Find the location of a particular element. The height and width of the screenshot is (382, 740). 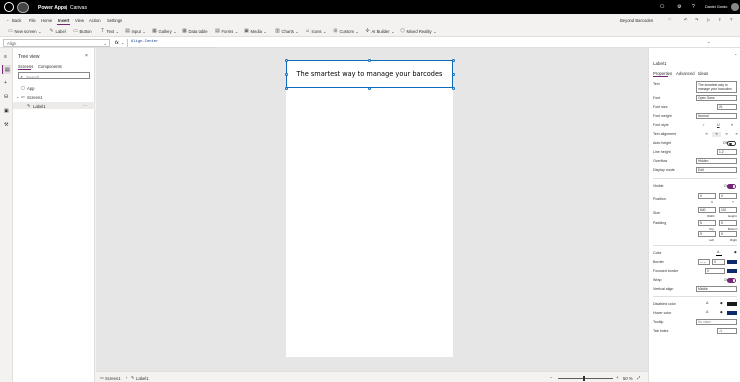

hover-font-color-icon: A is located at coordinates (707, 312).